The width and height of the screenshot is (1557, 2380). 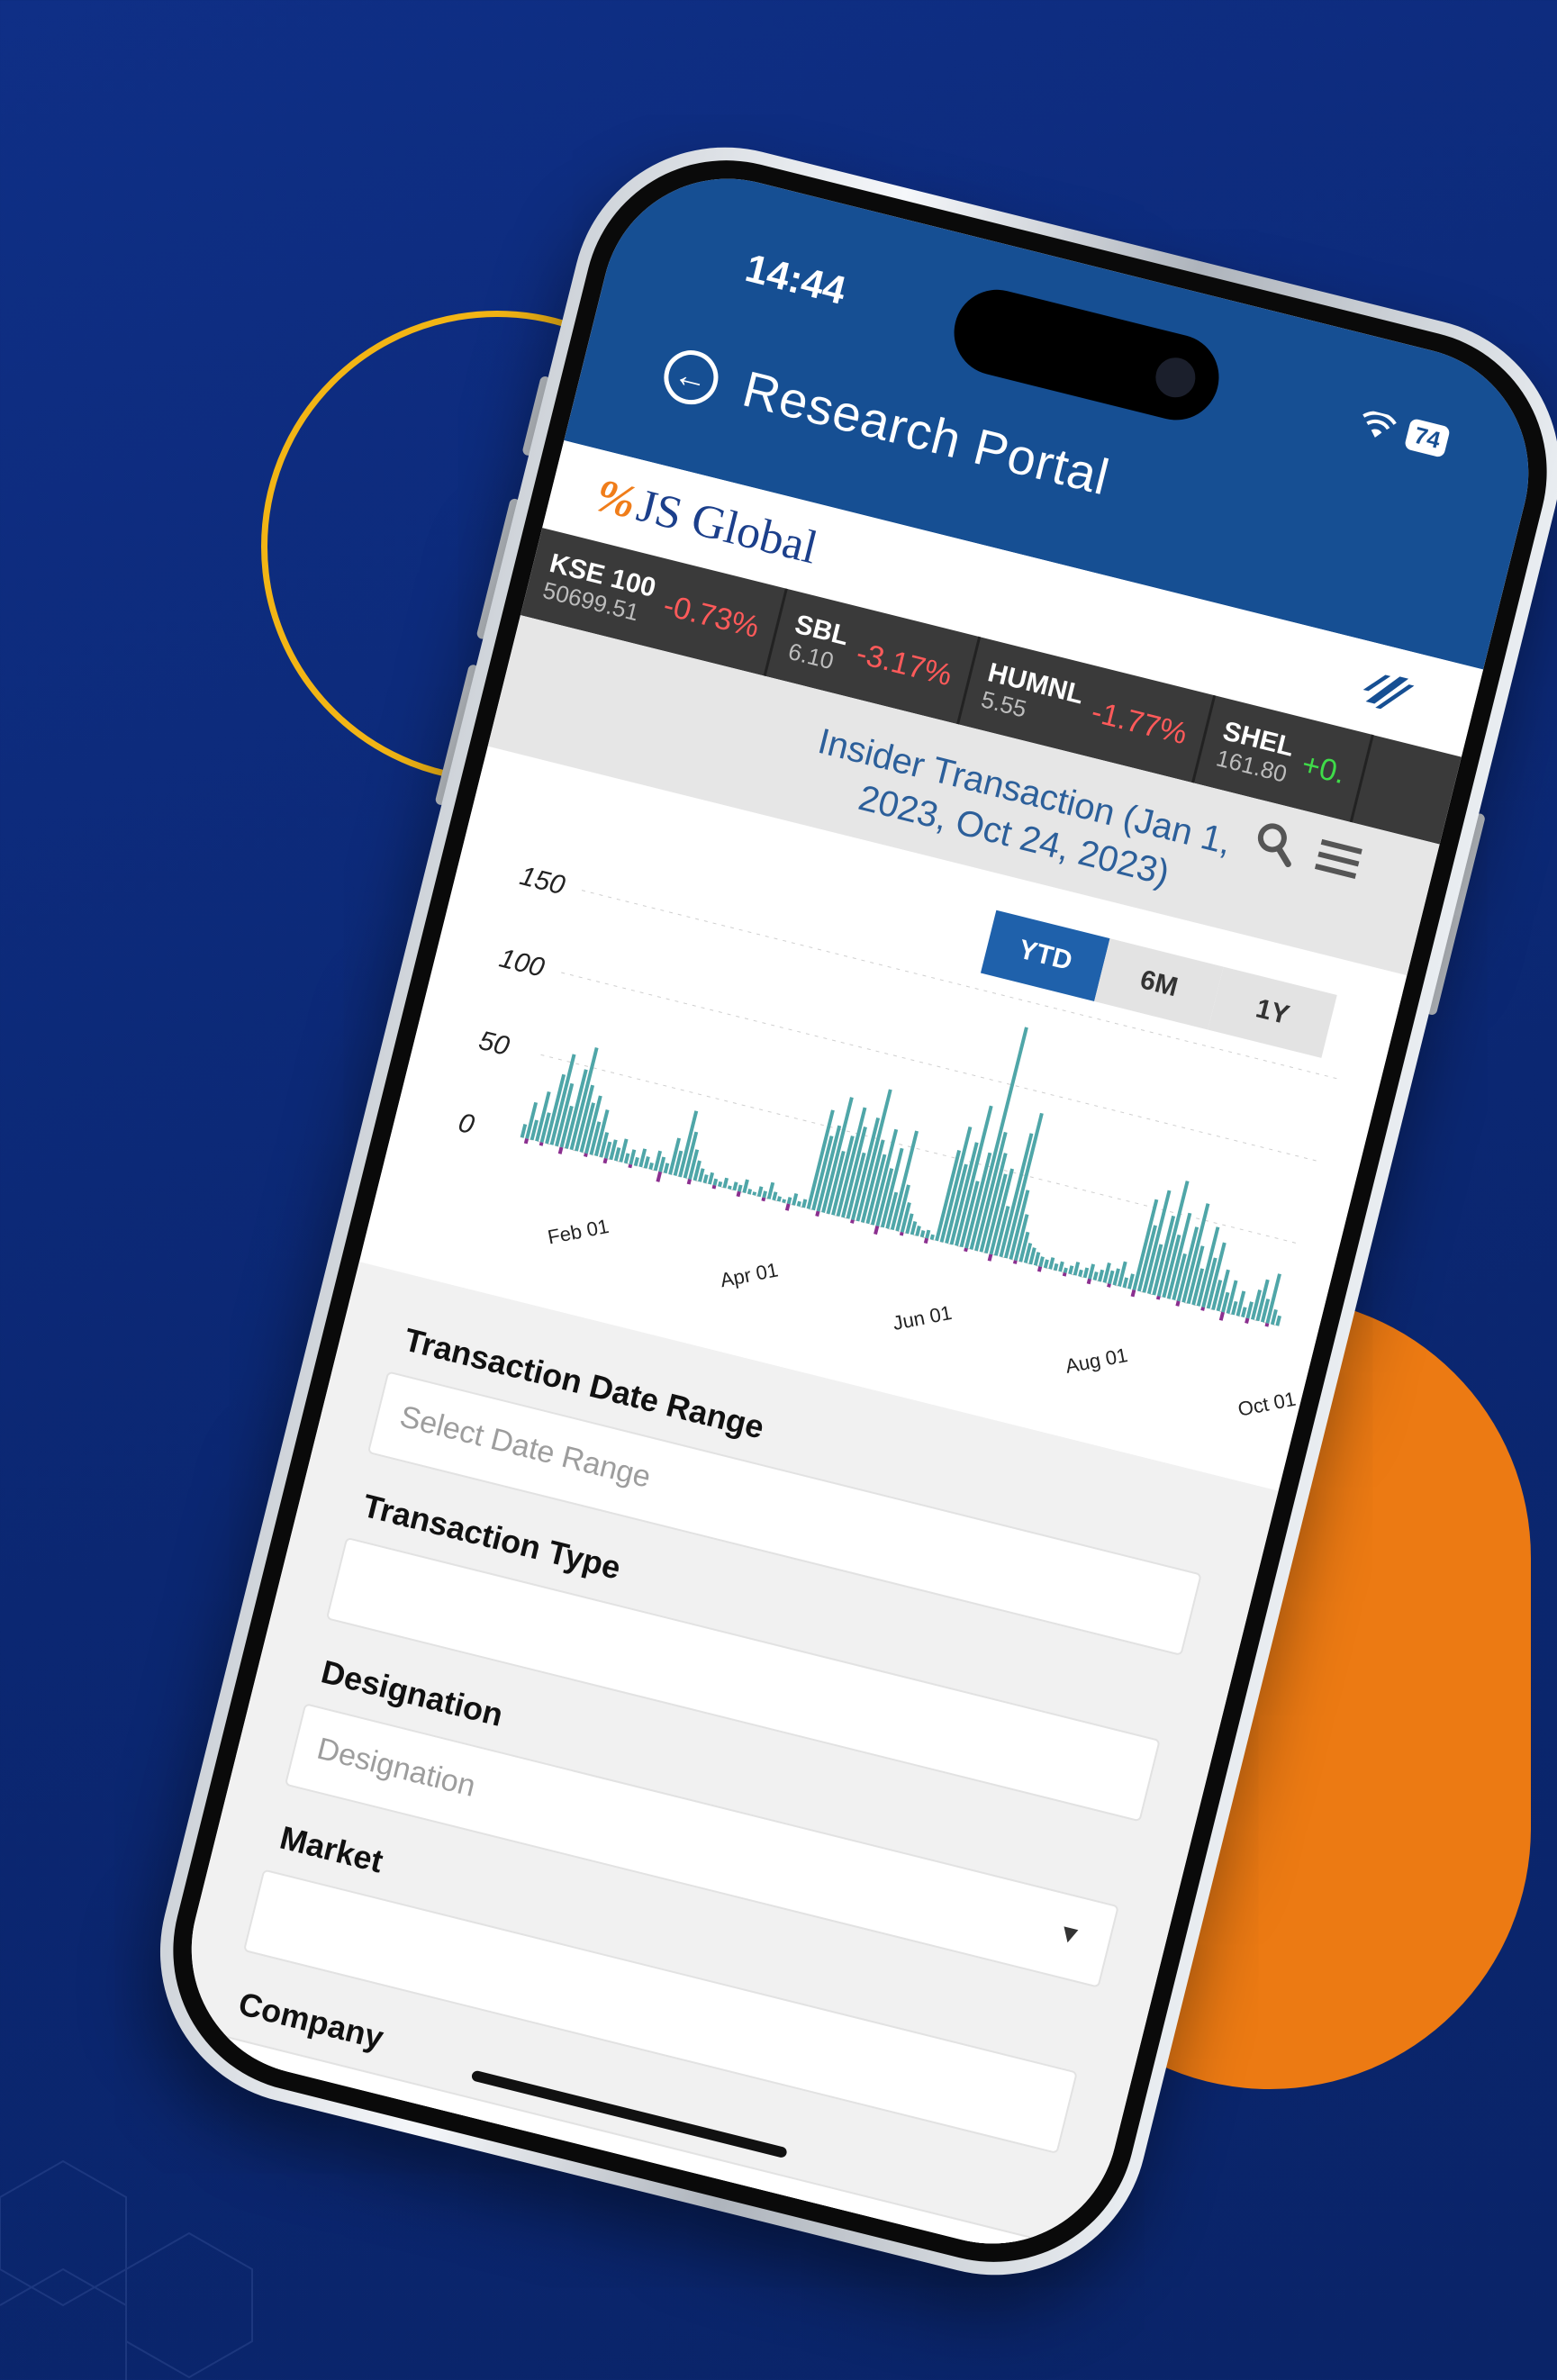 I want to click on y-tick-label: 150, so click(x=542, y=880).